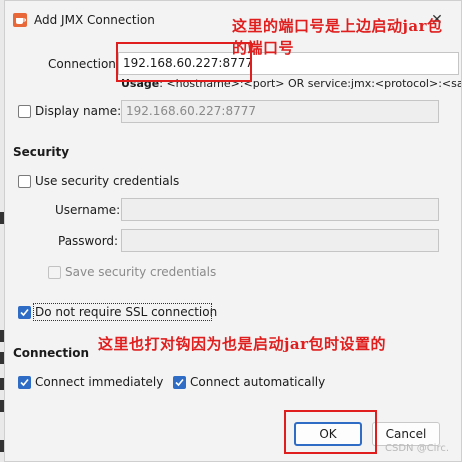 The width and height of the screenshot is (466, 462). Describe the element at coordinates (20, 20) in the screenshot. I see `jvm-coffee-icon` at that location.